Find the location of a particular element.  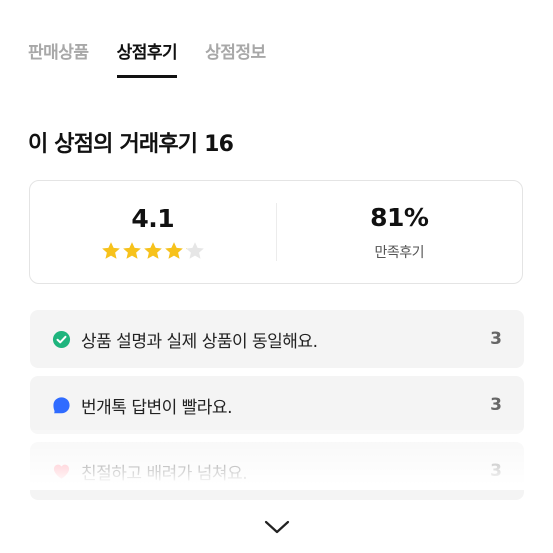

star-rating is located at coordinates (153, 251).